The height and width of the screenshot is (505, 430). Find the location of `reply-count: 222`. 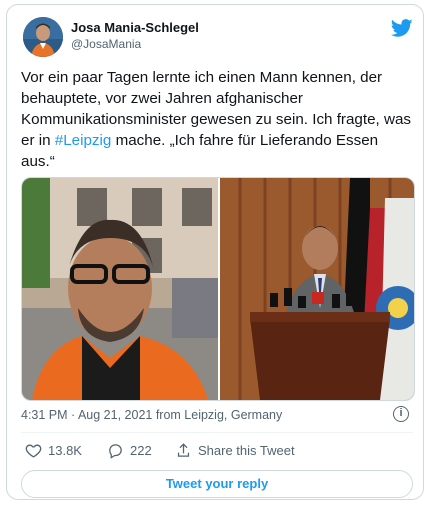

reply-count: 222 is located at coordinates (141, 450).